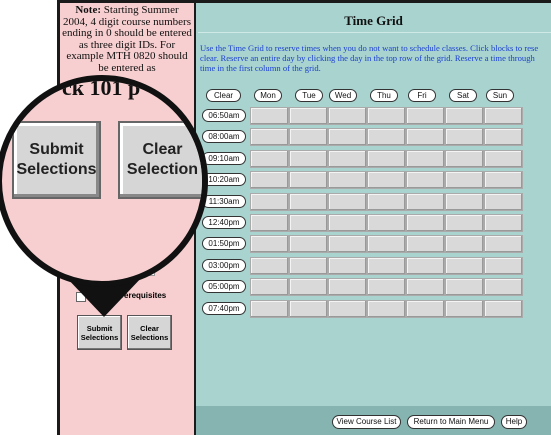  What do you see at coordinates (422, 95) in the screenshot?
I see `day-header-fri: Fri` at bounding box center [422, 95].